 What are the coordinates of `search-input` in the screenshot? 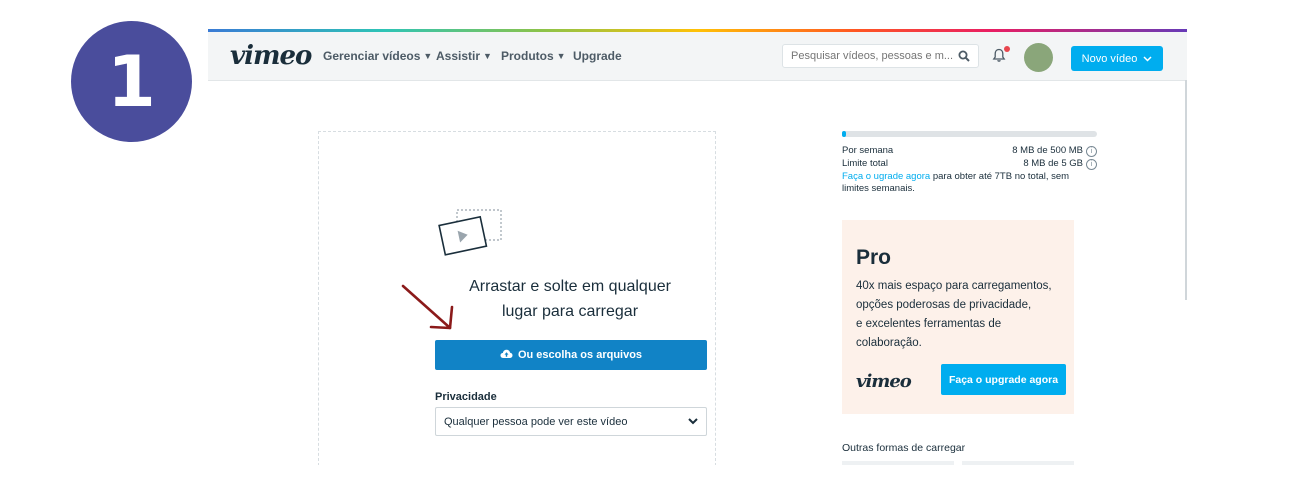 It's located at (870, 56).